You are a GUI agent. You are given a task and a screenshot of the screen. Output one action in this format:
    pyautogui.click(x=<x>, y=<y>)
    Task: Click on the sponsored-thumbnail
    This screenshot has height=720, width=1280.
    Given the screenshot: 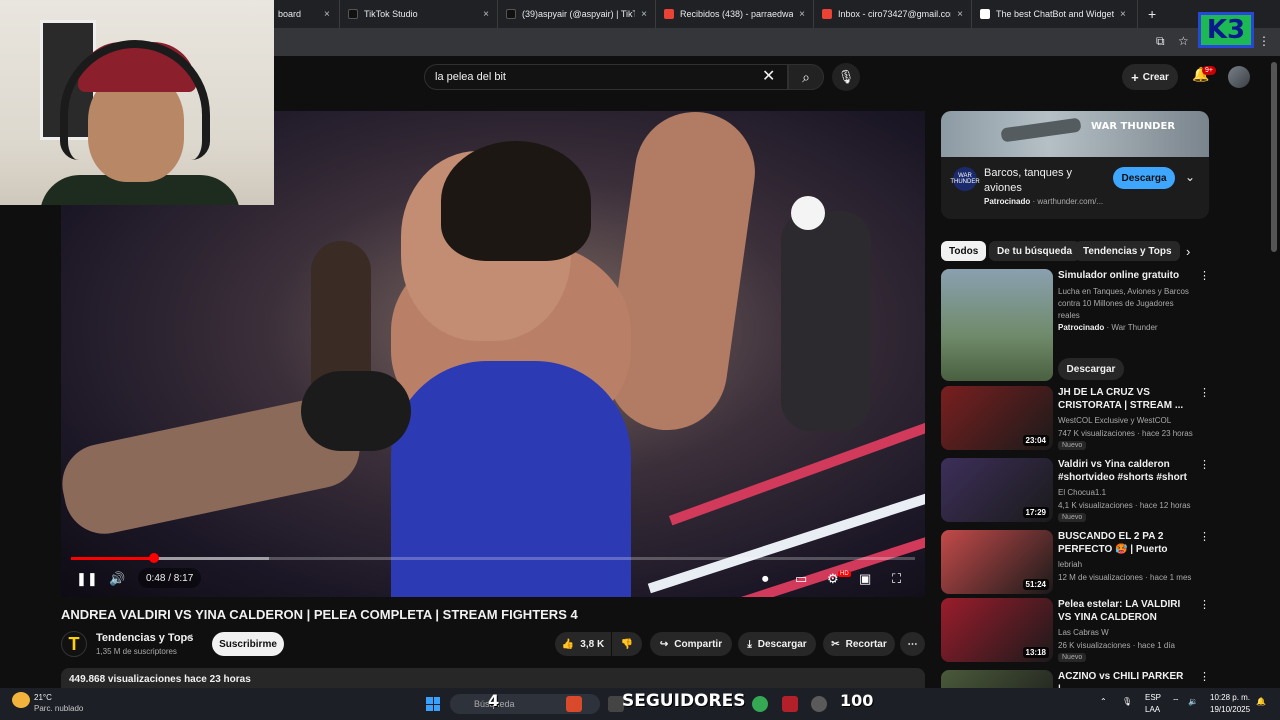 What is the action you would take?
    pyautogui.click(x=997, y=325)
    